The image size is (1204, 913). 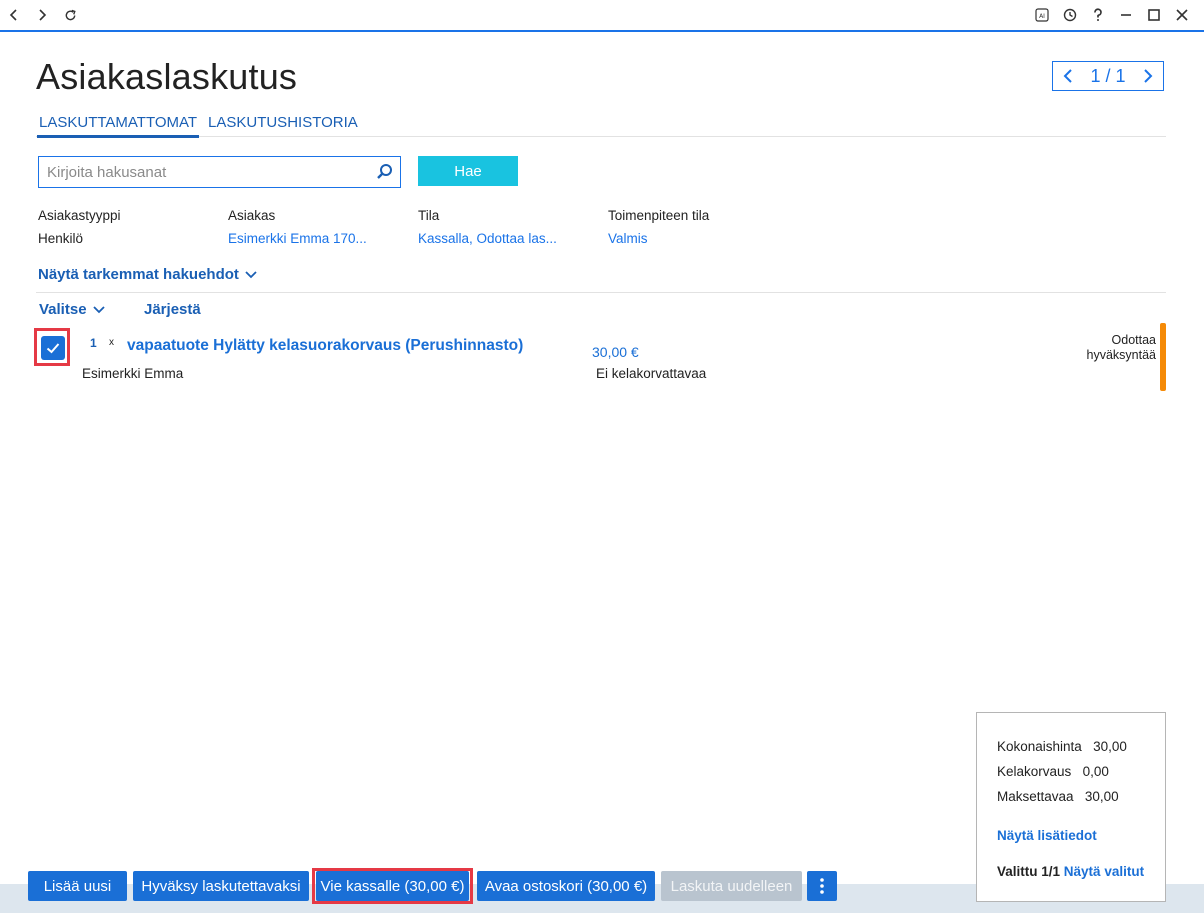 I want to click on summary-total-label: Kokonaishinta, so click(x=1039, y=746).